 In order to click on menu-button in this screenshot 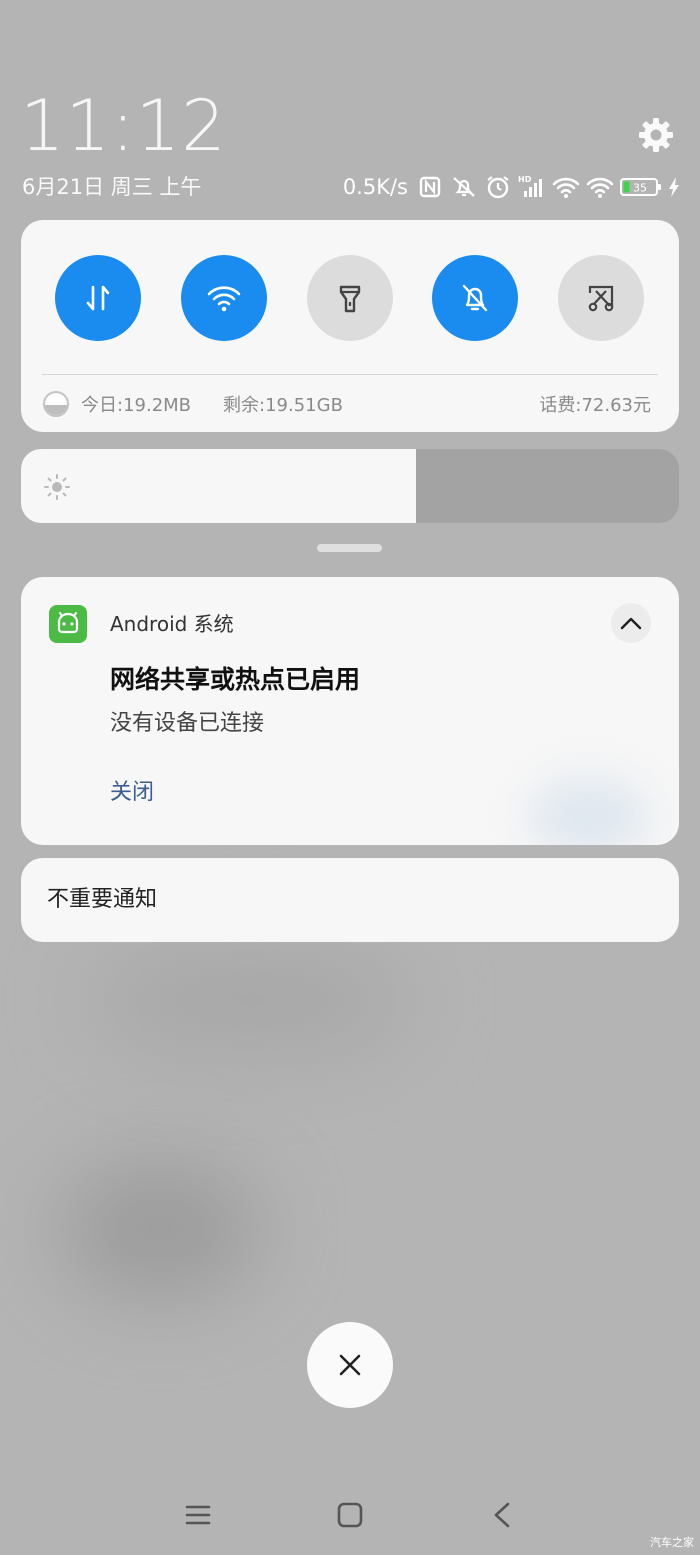, I will do `click(198, 1515)`.